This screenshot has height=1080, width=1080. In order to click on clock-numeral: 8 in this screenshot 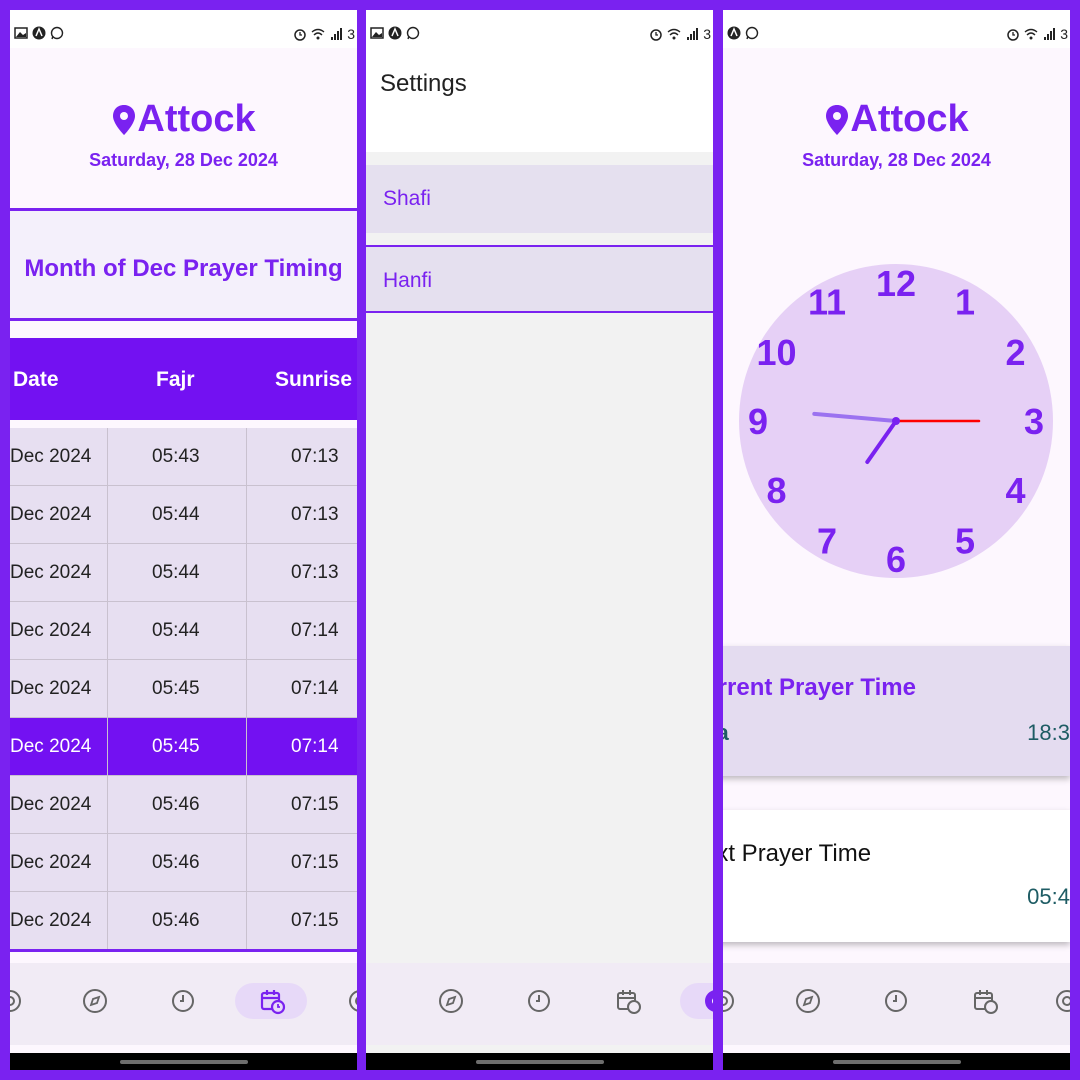, I will do `click(776, 490)`.